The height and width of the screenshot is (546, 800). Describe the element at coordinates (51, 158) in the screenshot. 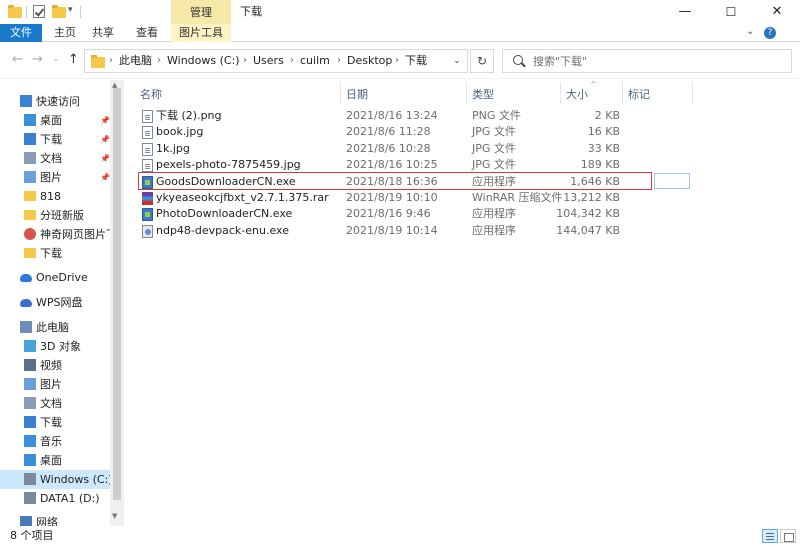

I see `nav-item-label: 文档` at that location.